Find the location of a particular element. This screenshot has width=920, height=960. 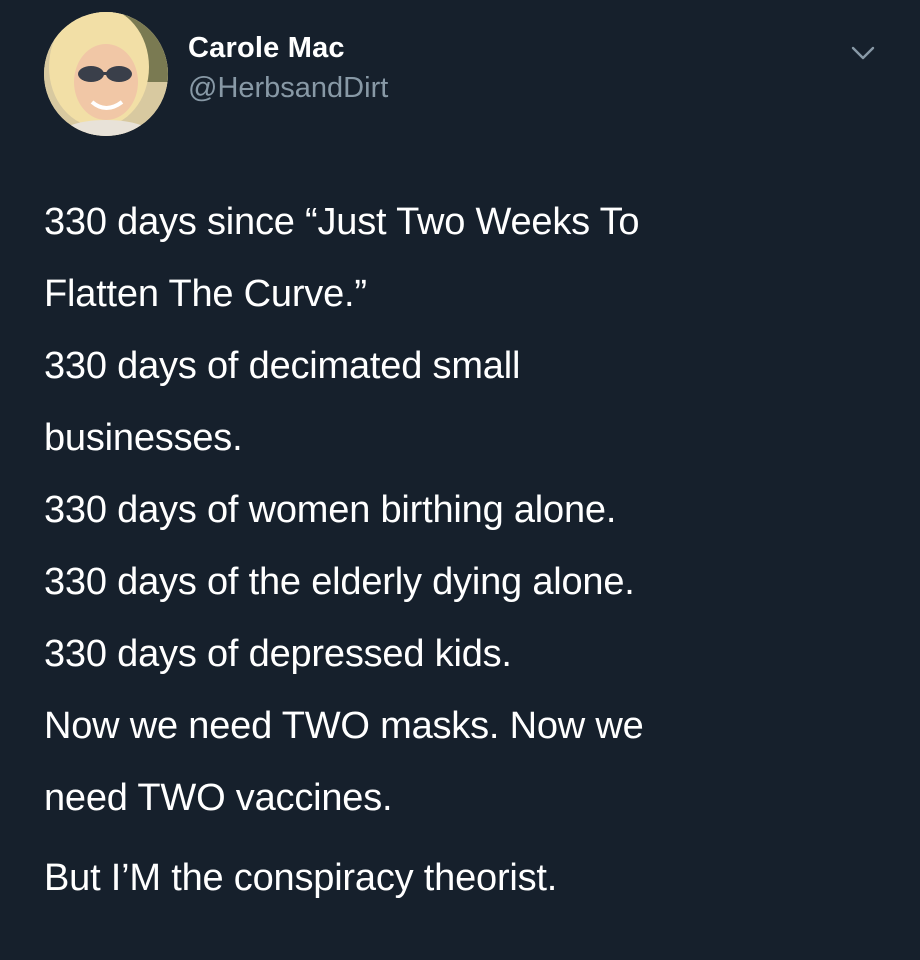

author-info: Carole Mac @HerbsandDirt is located at coordinates (288, 68).